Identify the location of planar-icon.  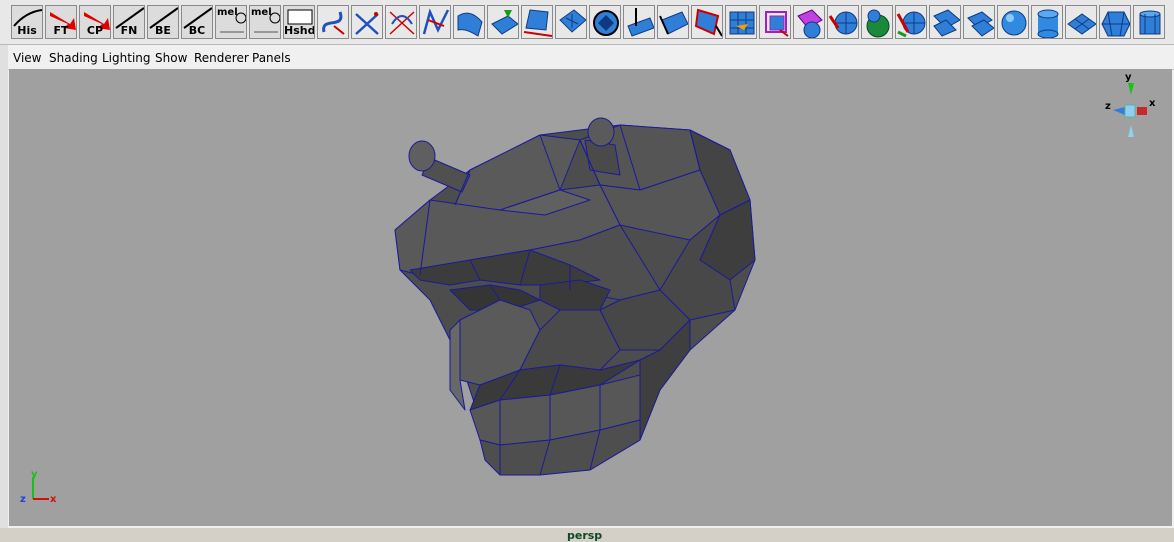
(537, 22).